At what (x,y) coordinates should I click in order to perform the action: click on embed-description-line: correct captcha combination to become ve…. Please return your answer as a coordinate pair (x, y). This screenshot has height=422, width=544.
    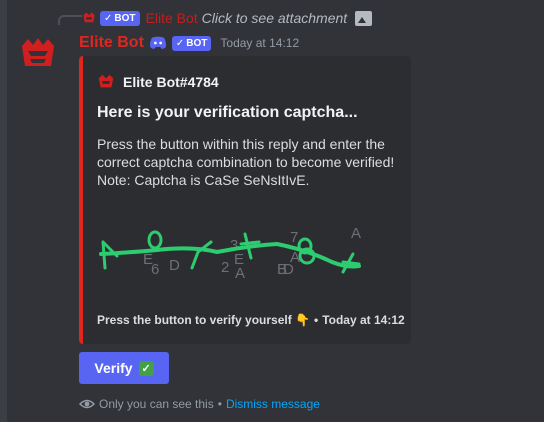
    Looking at the image, I should click on (246, 162).